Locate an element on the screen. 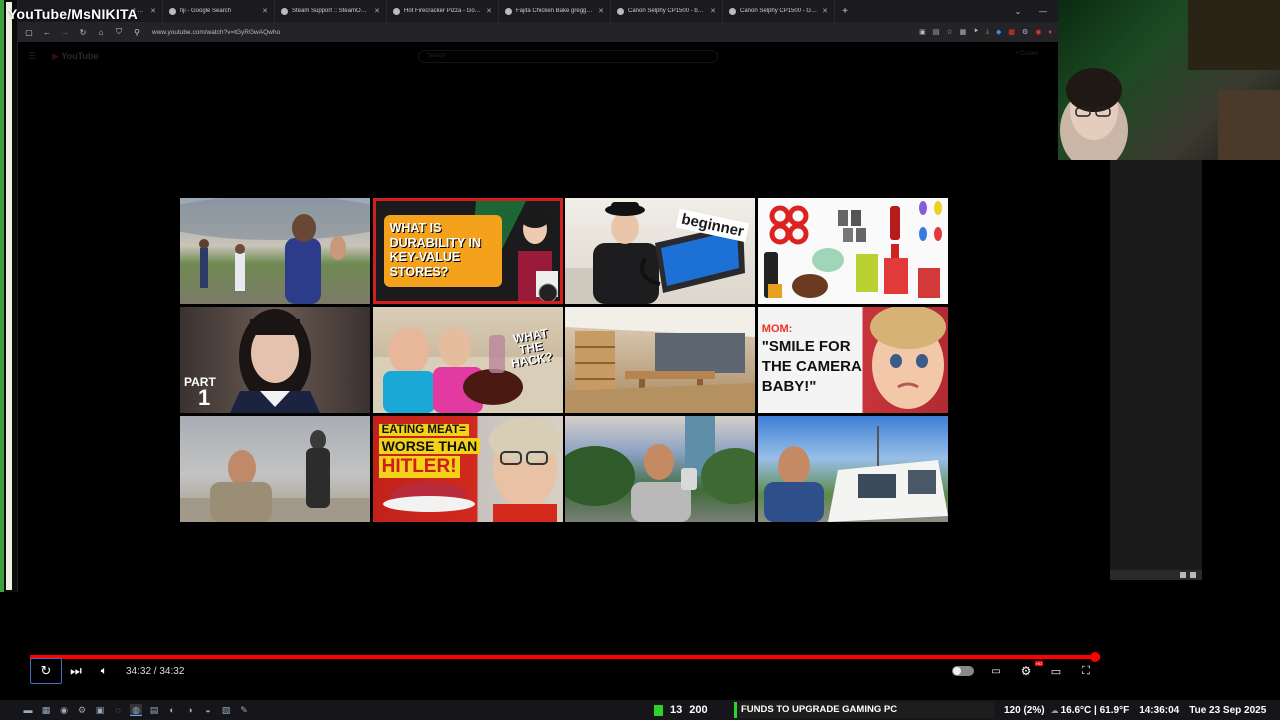  left-panel-bar is located at coordinates (9, 296).